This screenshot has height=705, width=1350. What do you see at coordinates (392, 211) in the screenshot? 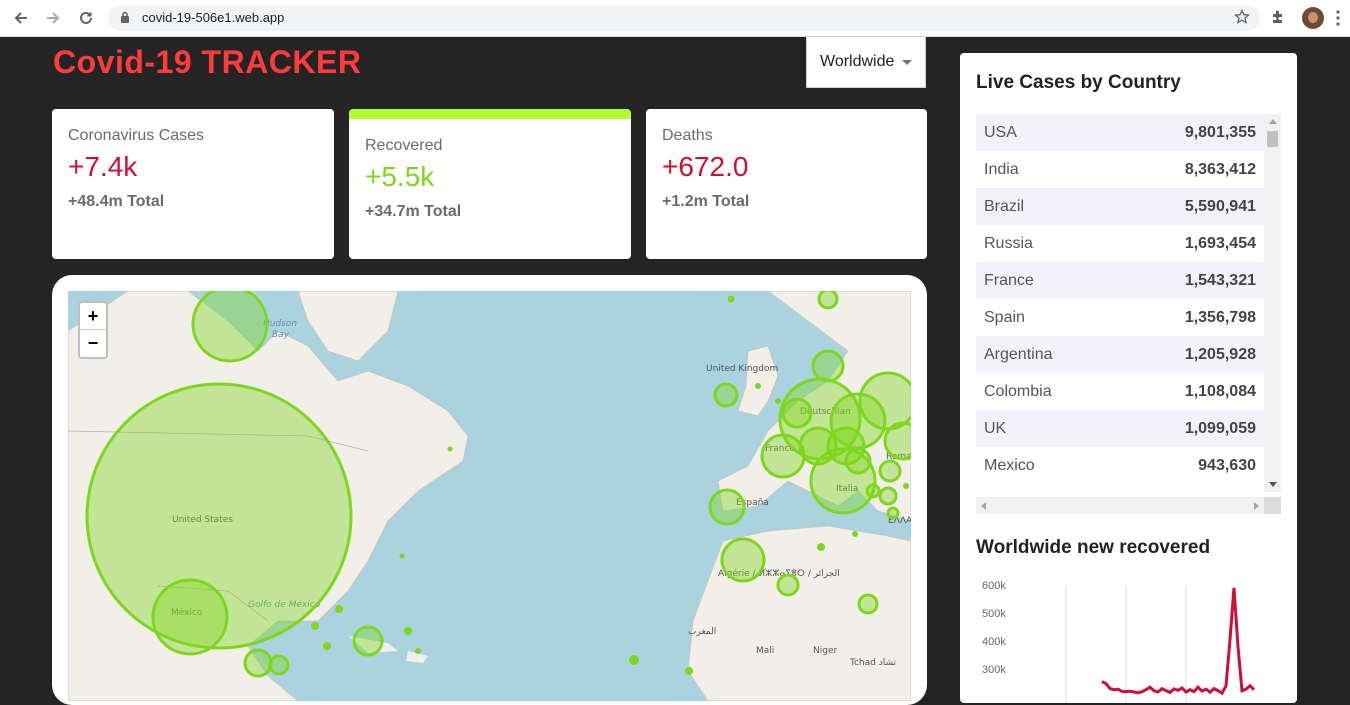
I see `recovered-total-value: +34.7m` at bounding box center [392, 211].